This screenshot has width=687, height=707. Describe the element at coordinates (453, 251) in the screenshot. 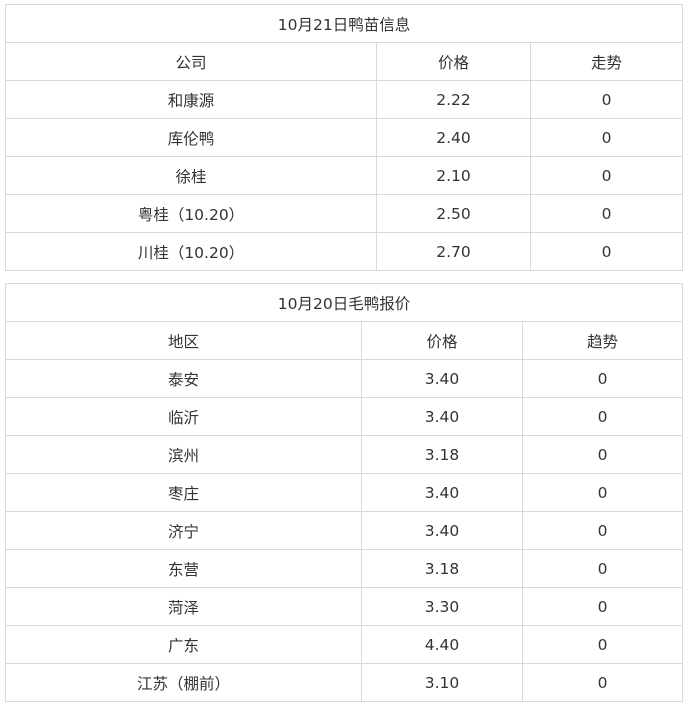

I see `price-cell: 2.70` at that location.